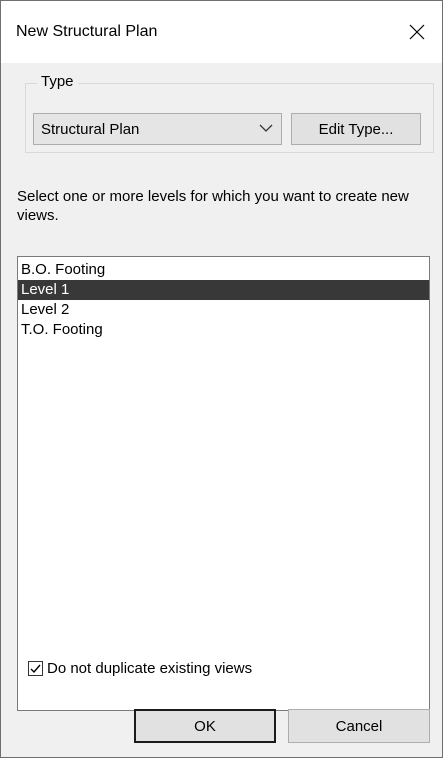 The height and width of the screenshot is (760, 445). I want to click on cancel-button: Cancel, so click(359, 726).